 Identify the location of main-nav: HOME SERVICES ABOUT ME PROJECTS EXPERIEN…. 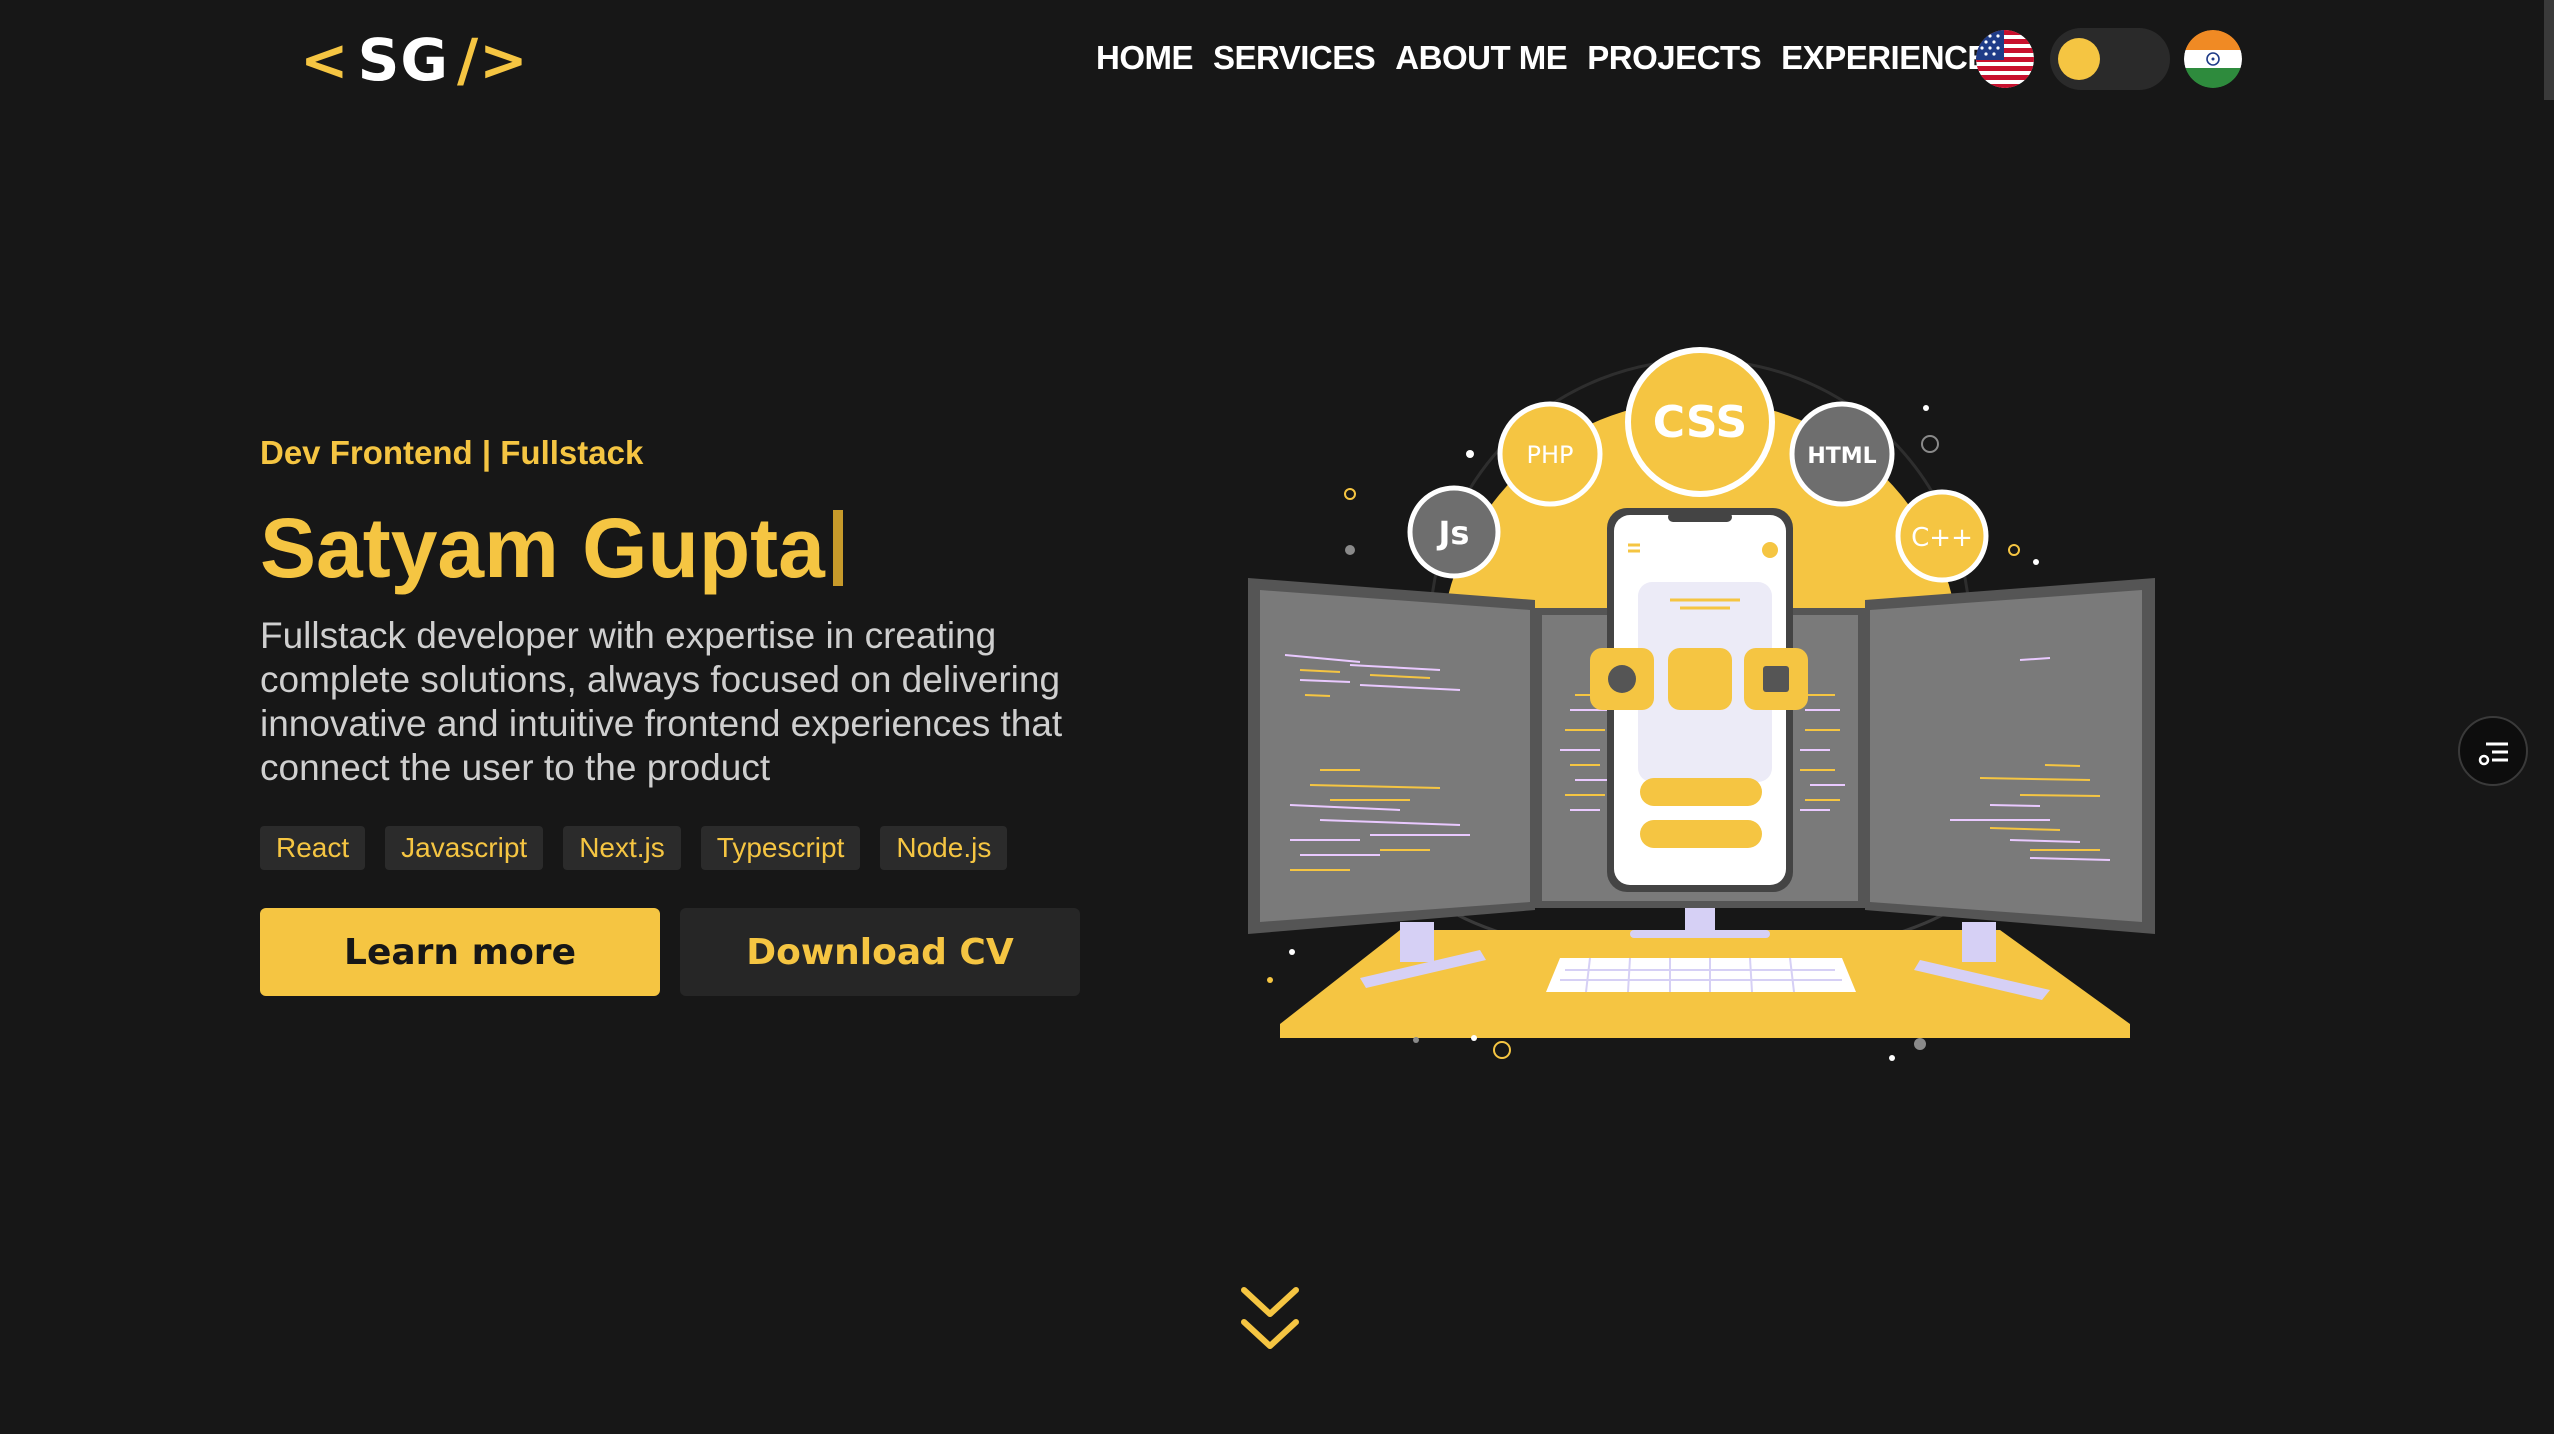
(1542, 58).